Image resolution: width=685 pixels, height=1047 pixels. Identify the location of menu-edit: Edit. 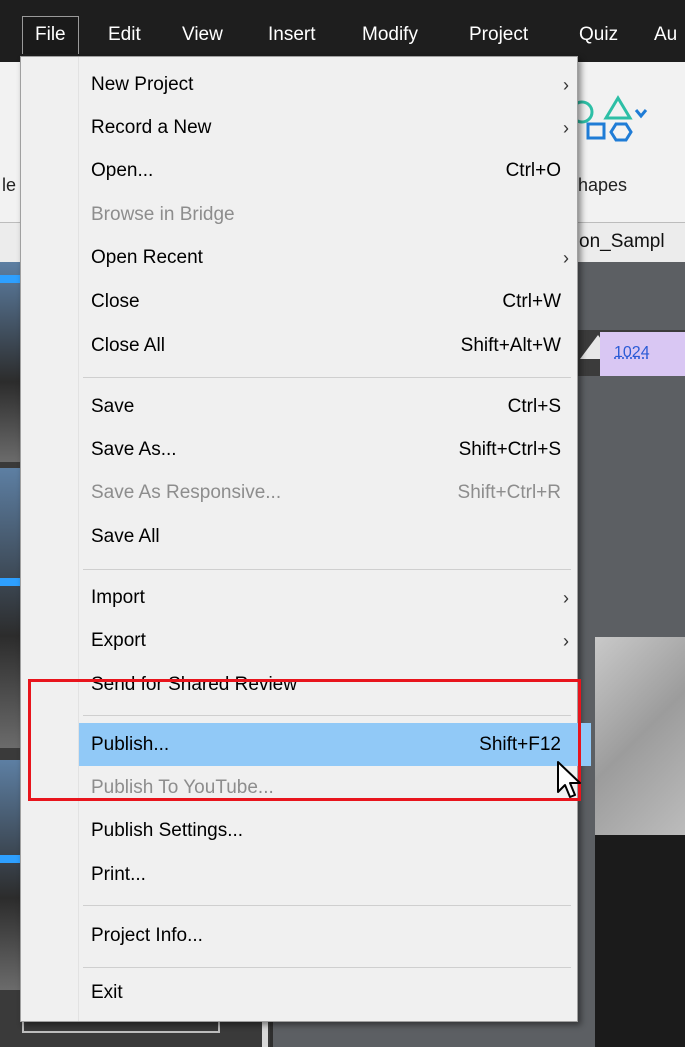
(124, 35).